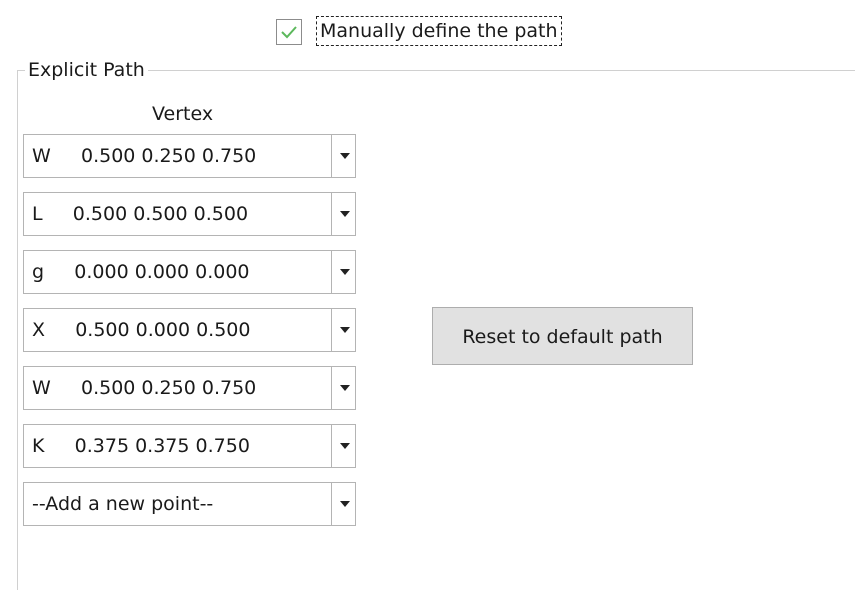  I want to click on explicit-path-title: Explicit Path, so click(86, 70).